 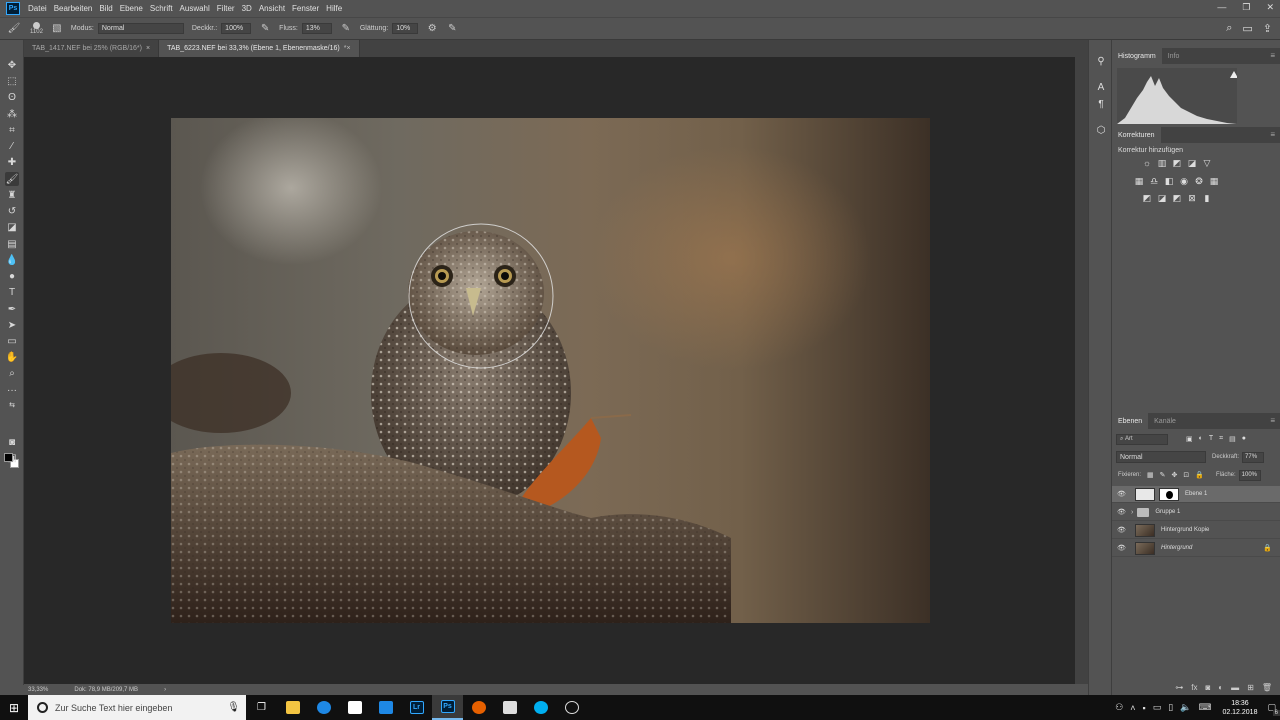 What do you see at coordinates (1165, 421) in the screenshot?
I see `tab-channels: Kanäle` at bounding box center [1165, 421].